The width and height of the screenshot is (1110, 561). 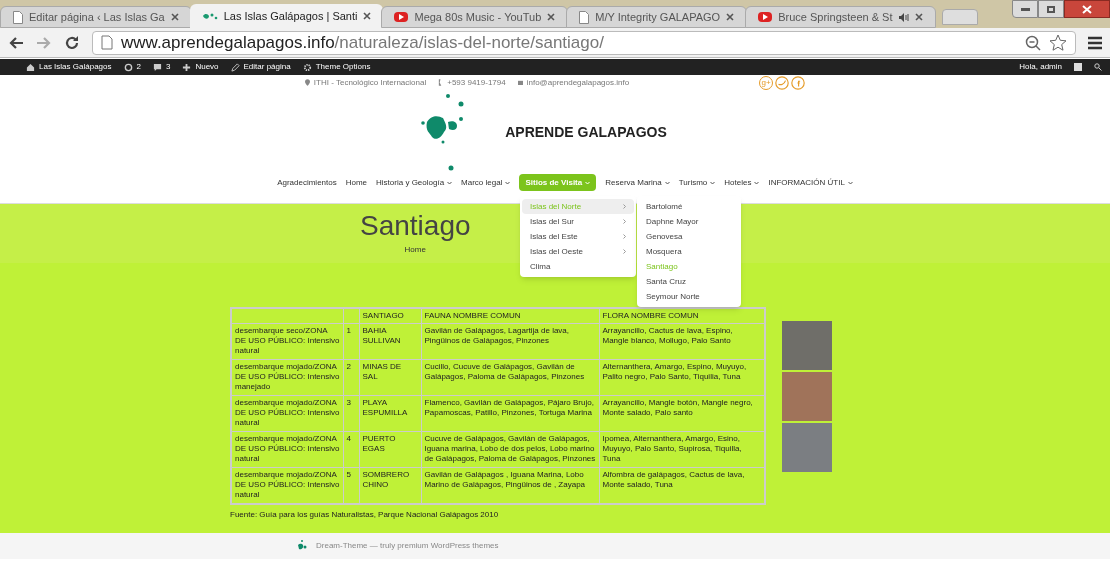 What do you see at coordinates (207, 67) in the screenshot?
I see `admin-bar-link: Nuevo` at bounding box center [207, 67].